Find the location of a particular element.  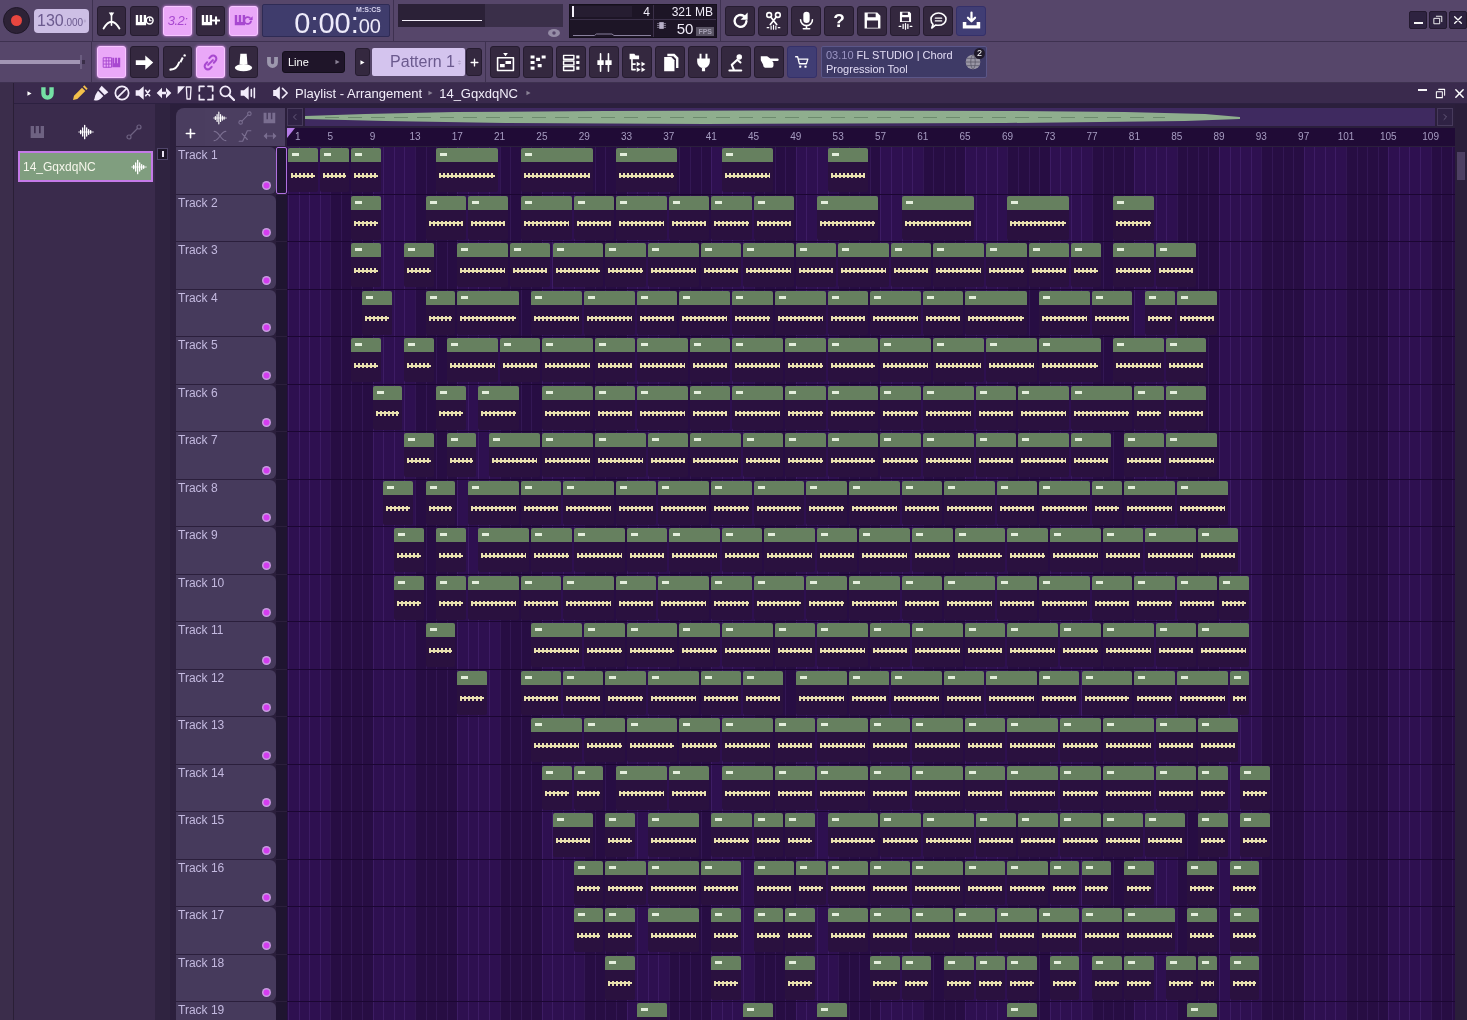

playhead-marker is located at coordinates (291, 133).